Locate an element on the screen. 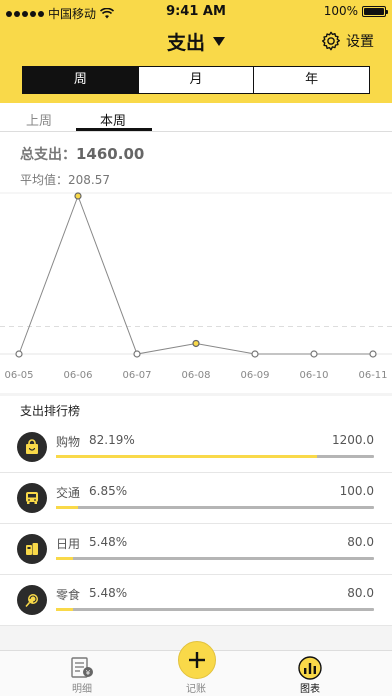 This screenshot has width=392, height=696. caret-down-icon is located at coordinates (219, 41).